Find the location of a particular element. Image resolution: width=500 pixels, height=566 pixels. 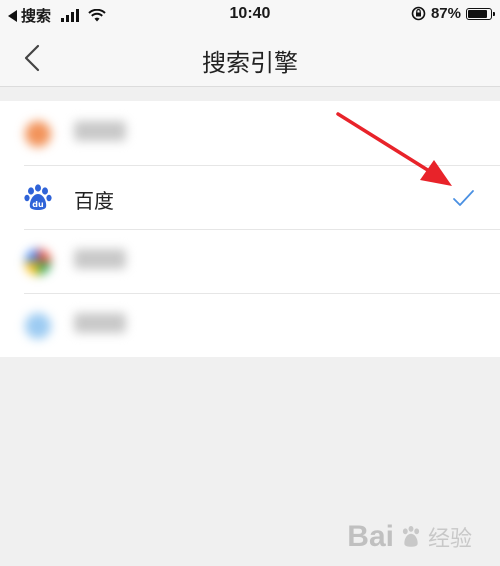

watermark-text2: 经验 is located at coordinates (449, 539).